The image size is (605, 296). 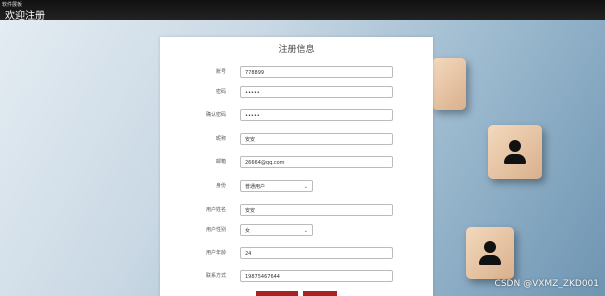 What do you see at coordinates (248, 231) in the screenshot?
I see `gender-select-value: 女` at bounding box center [248, 231].